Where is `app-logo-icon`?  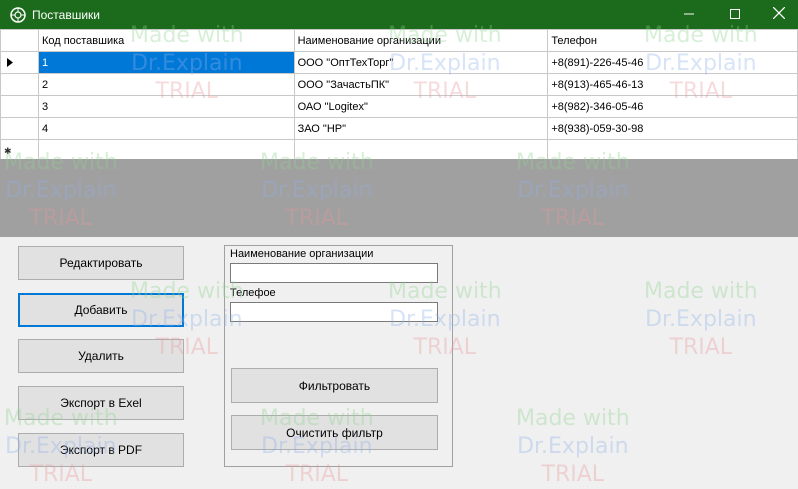
app-logo-icon is located at coordinates (18, 14).